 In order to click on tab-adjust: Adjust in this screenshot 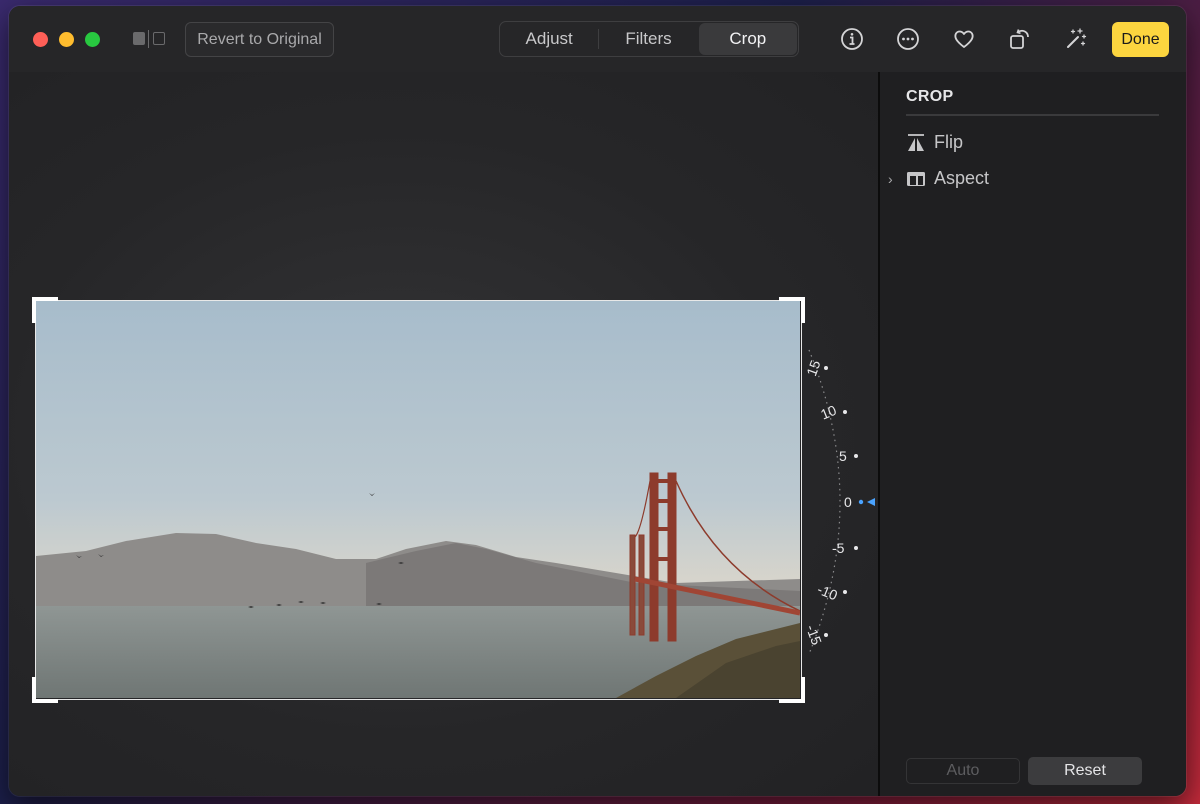, I will do `click(549, 39)`.